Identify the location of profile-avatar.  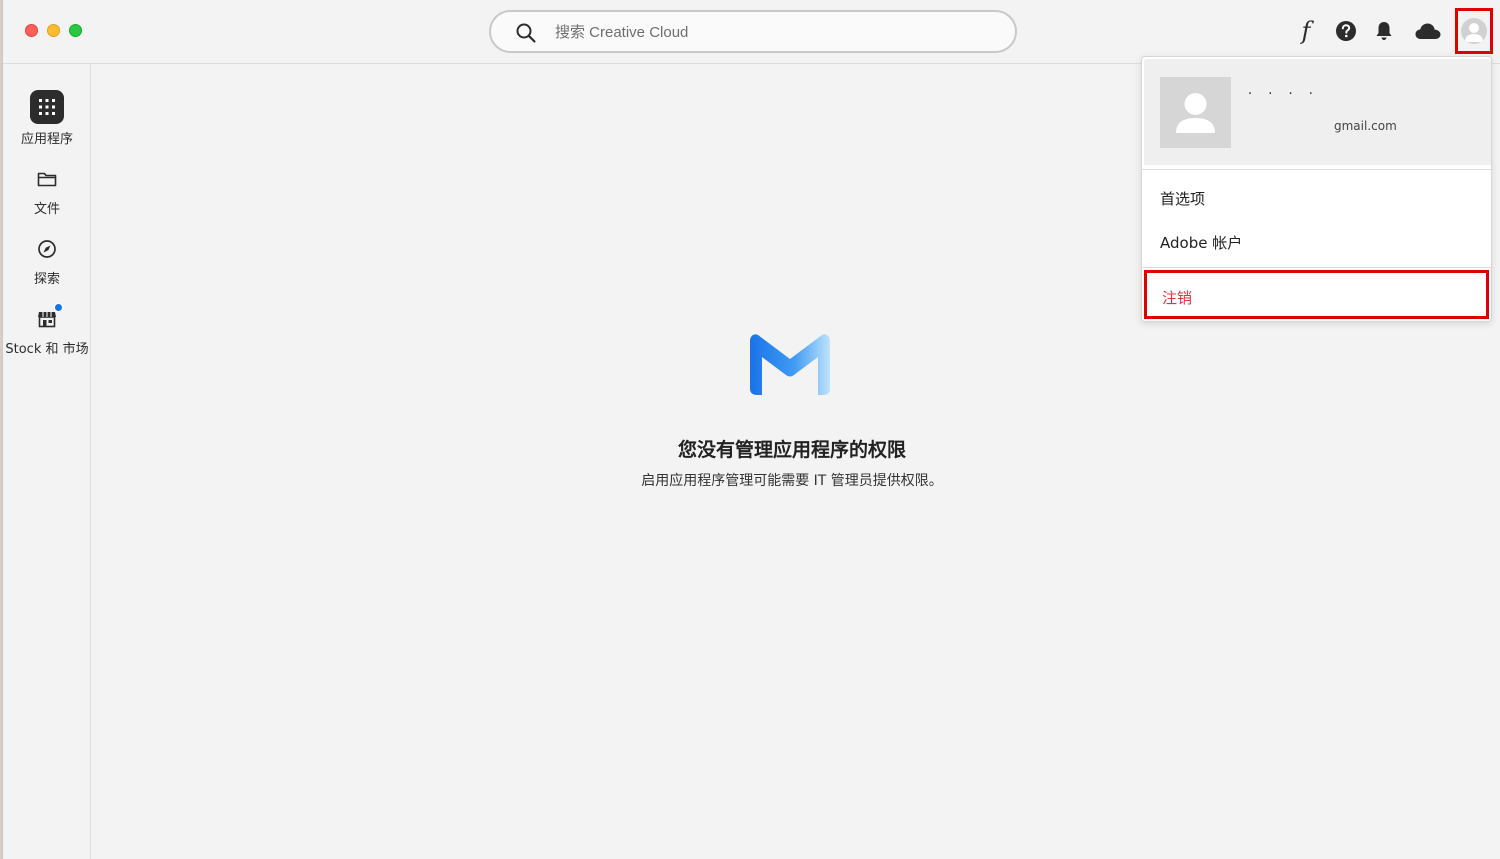
(1195, 112).